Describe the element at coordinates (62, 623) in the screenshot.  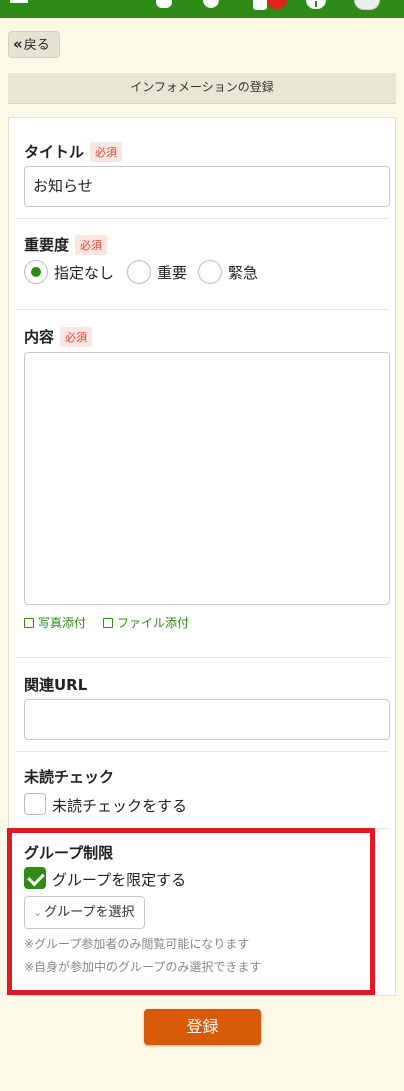
I see `photo-attach-label: 写真添付` at that location.